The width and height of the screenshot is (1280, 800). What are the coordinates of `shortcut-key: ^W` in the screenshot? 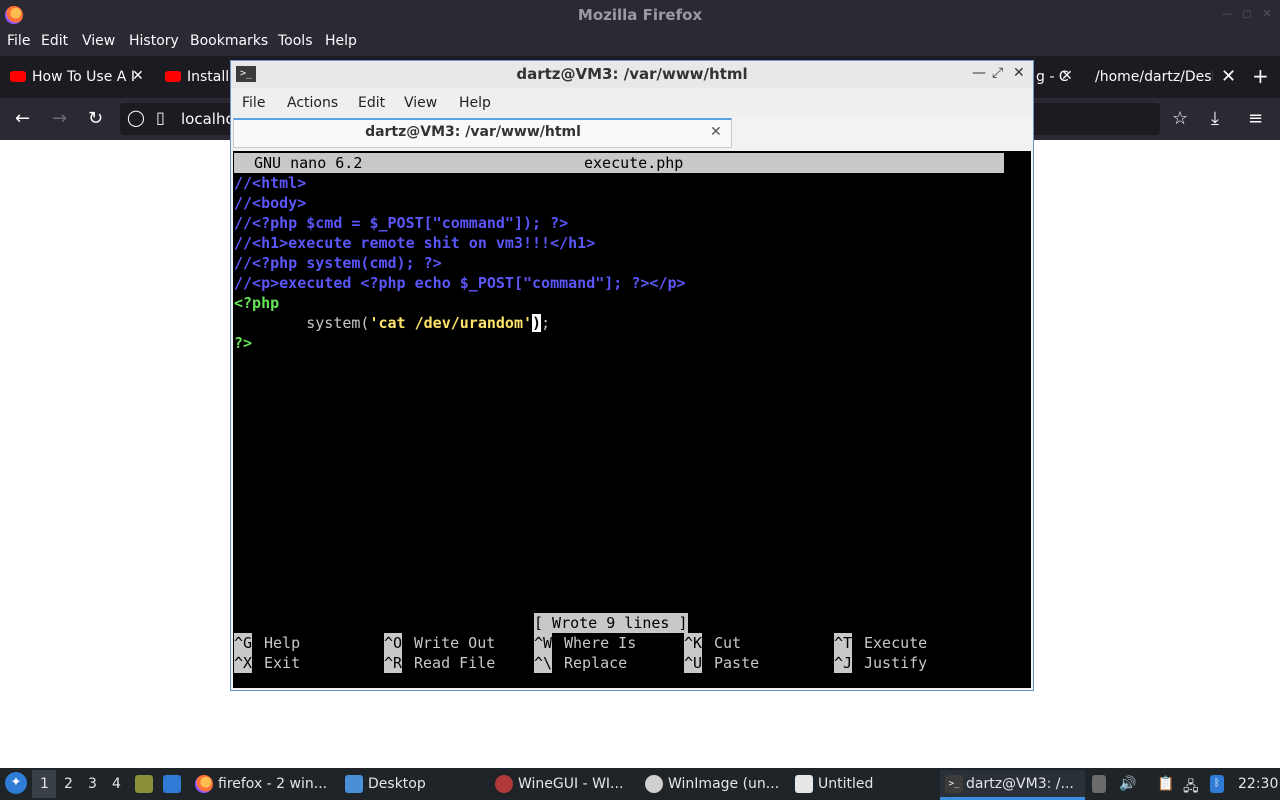 It's located at (543, 643).